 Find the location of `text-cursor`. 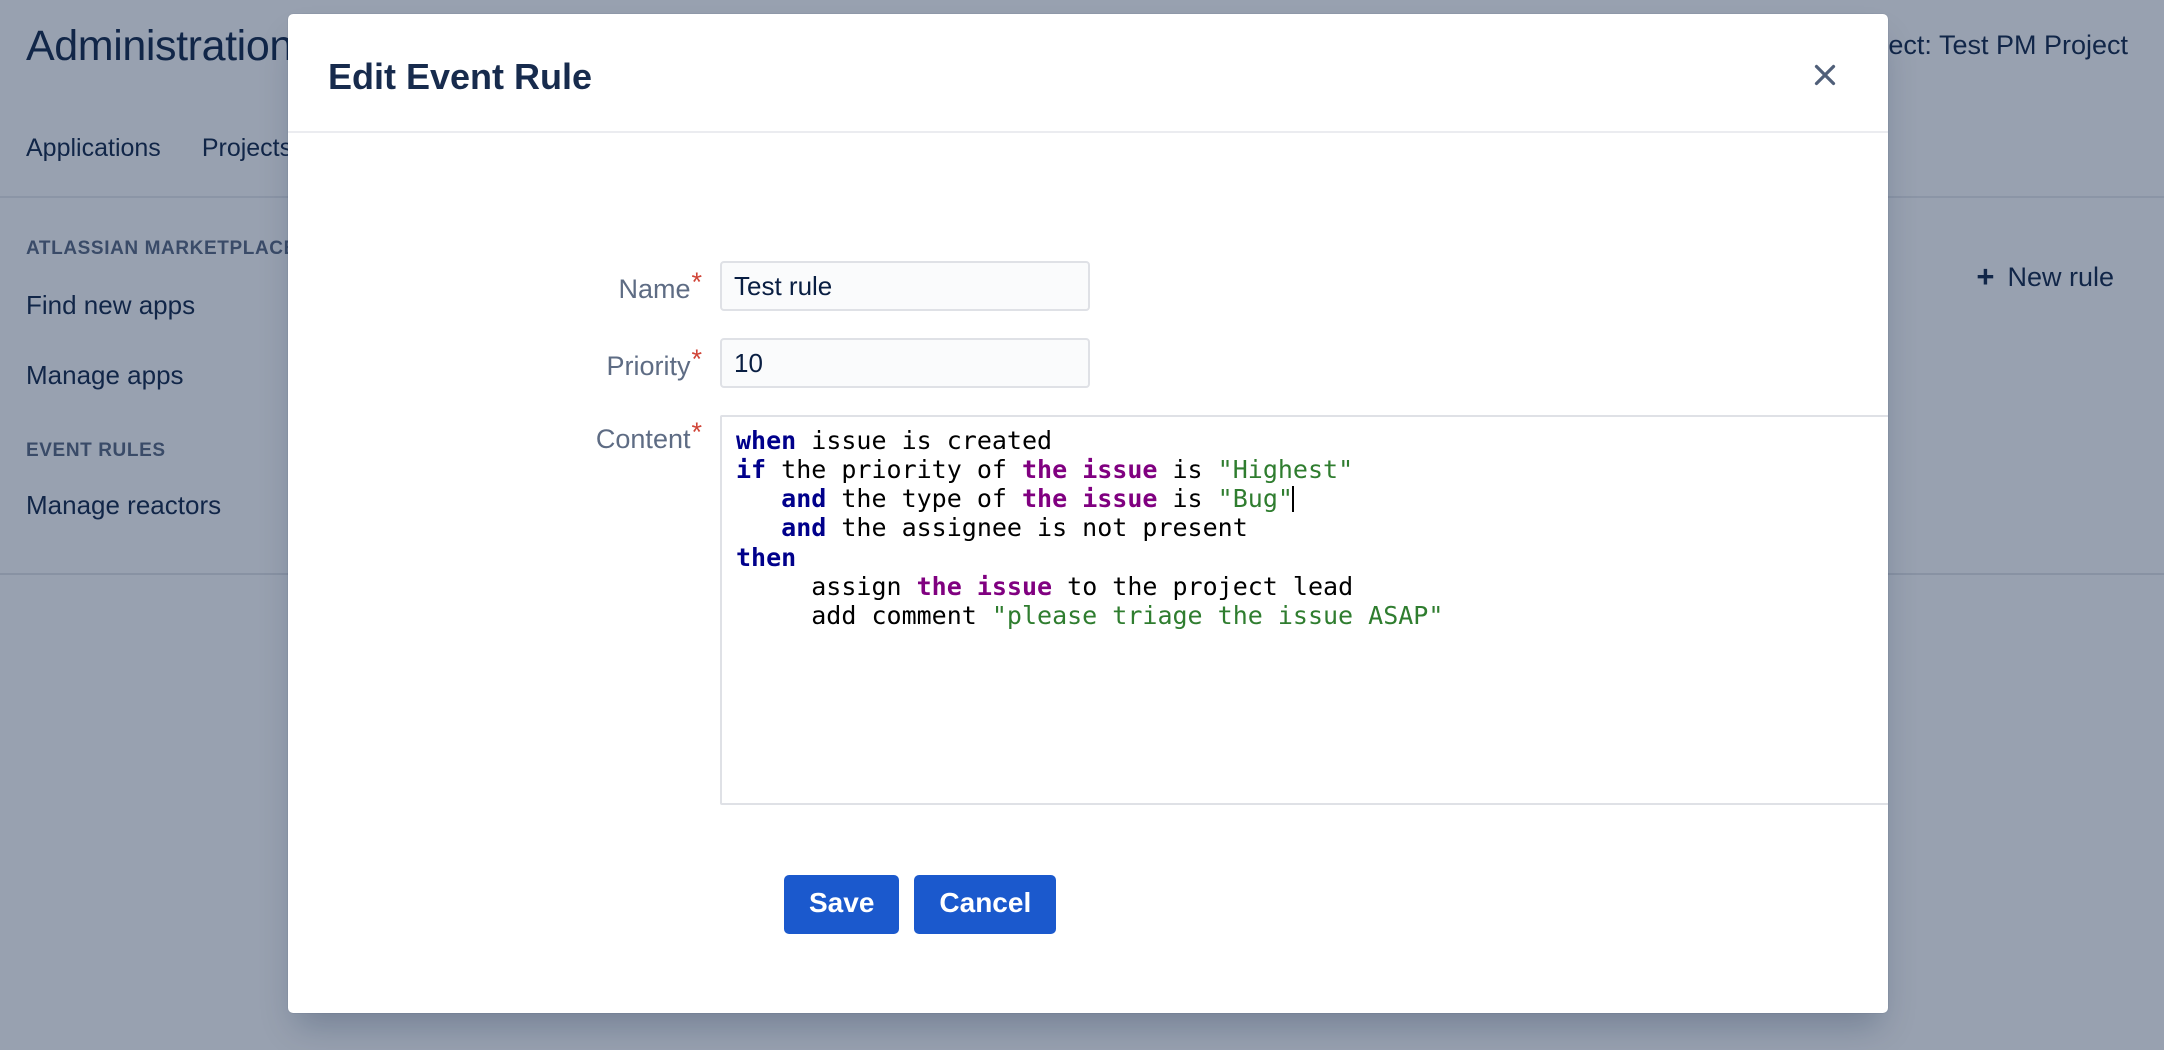

text-cursor is located at coordinates (1292, 499).